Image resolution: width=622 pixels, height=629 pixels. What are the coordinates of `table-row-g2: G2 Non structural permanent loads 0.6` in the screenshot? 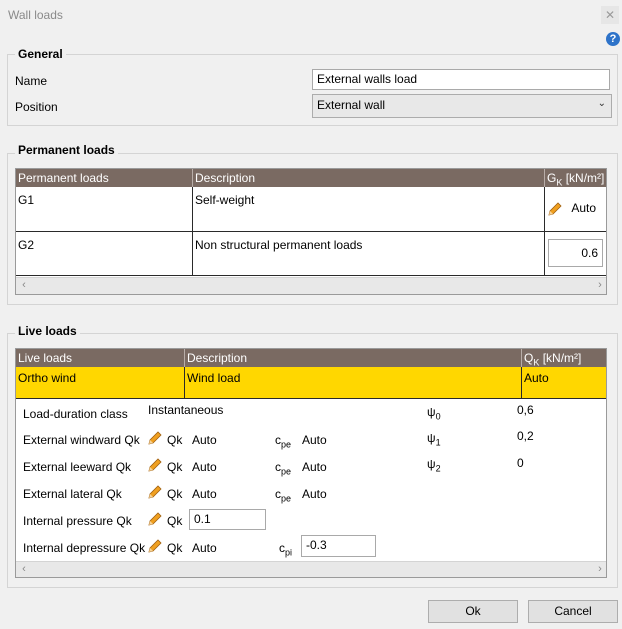 It's located at (311, 254).